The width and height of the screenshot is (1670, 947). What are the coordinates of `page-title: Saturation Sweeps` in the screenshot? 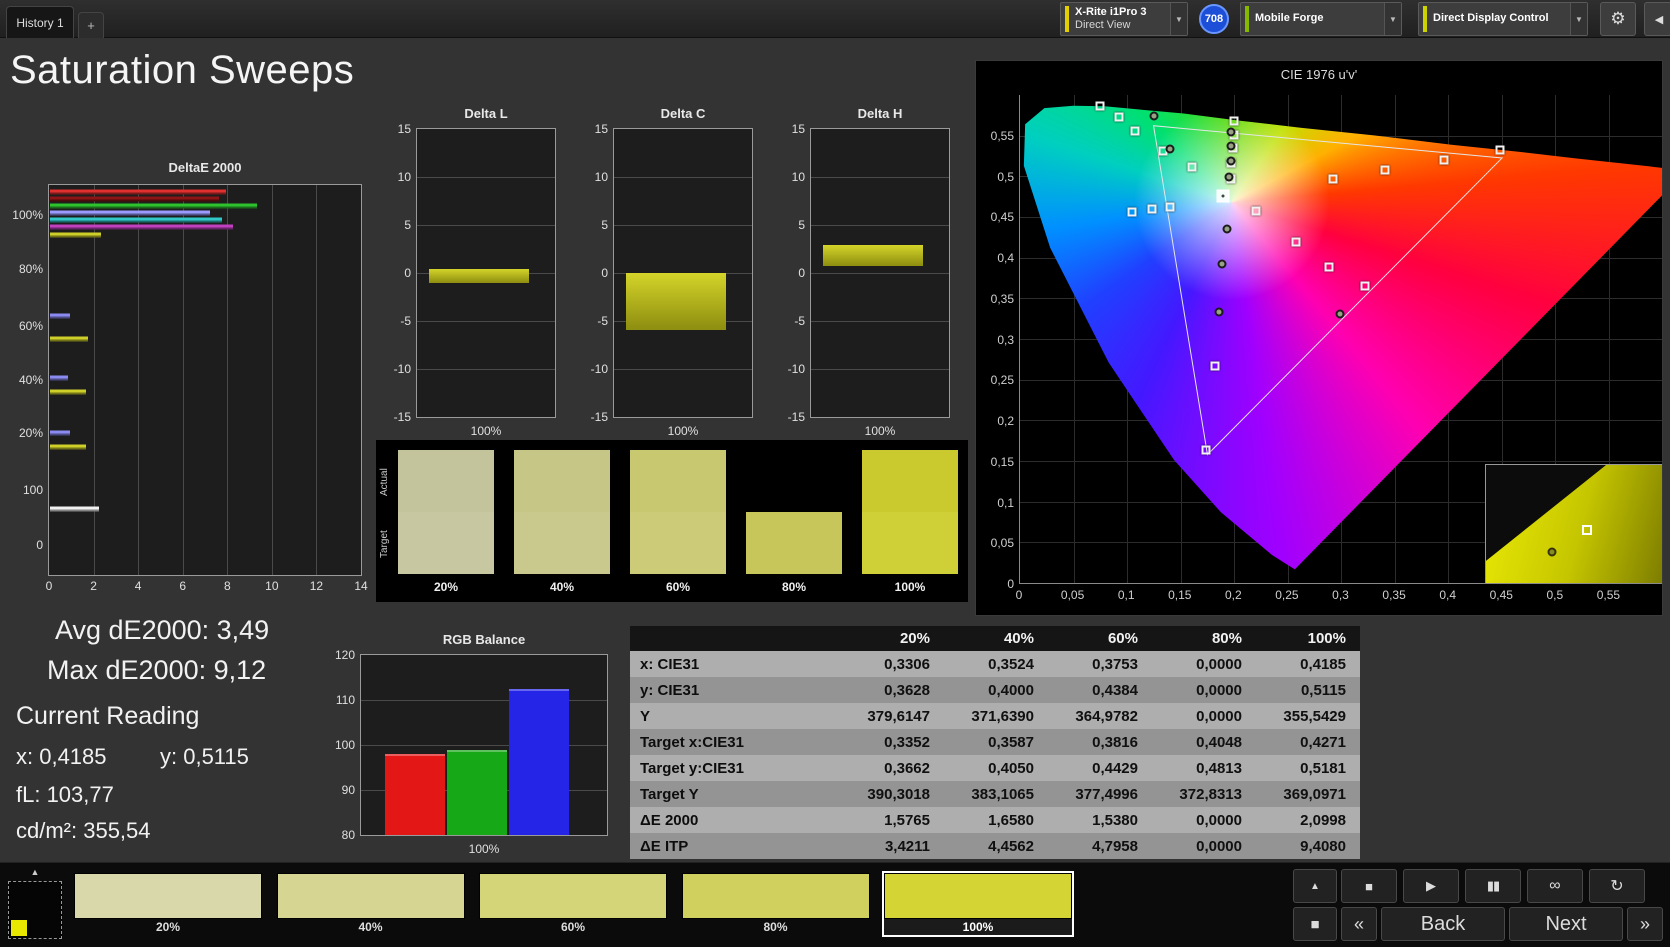 It's located at (182, 70).